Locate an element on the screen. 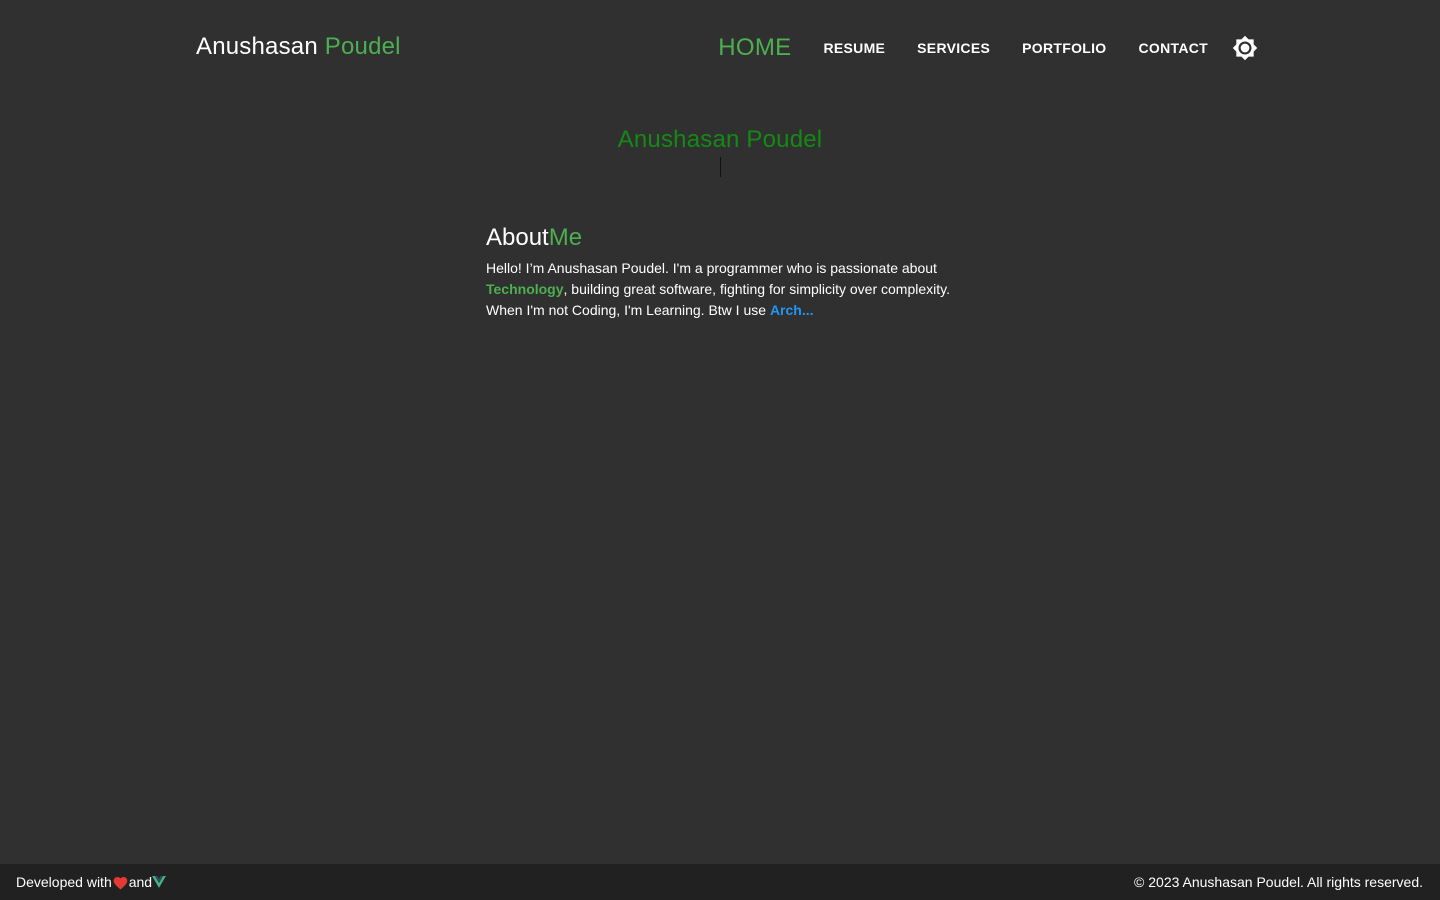 The image size is (1440, 900). nav-contact: CONTACT is located at coordinates (1174, 48).